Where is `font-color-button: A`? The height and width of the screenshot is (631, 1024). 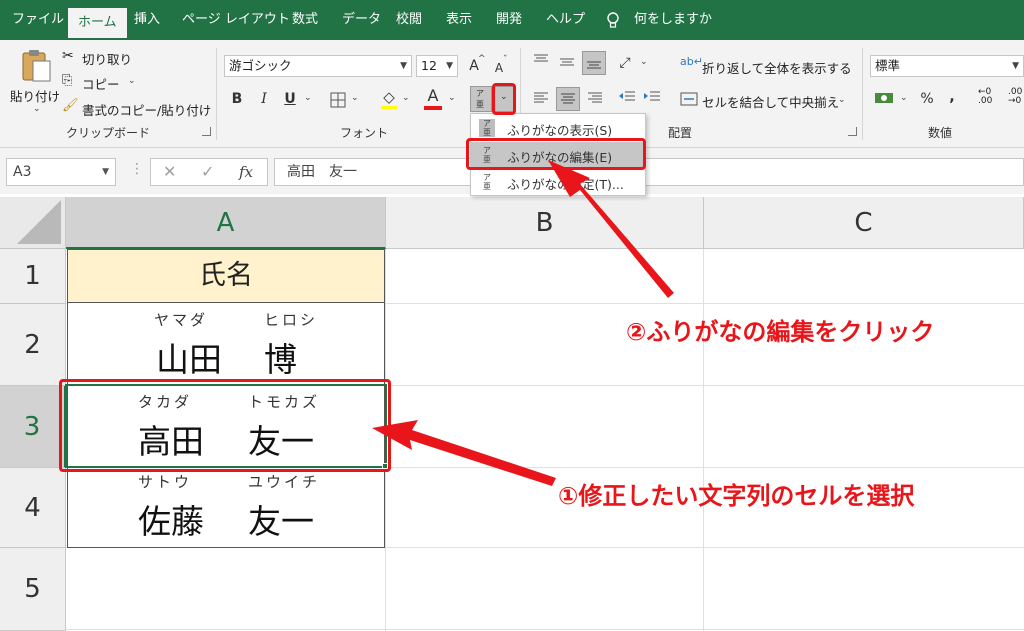 font-color-button: A is located at coordinates (433, 96).